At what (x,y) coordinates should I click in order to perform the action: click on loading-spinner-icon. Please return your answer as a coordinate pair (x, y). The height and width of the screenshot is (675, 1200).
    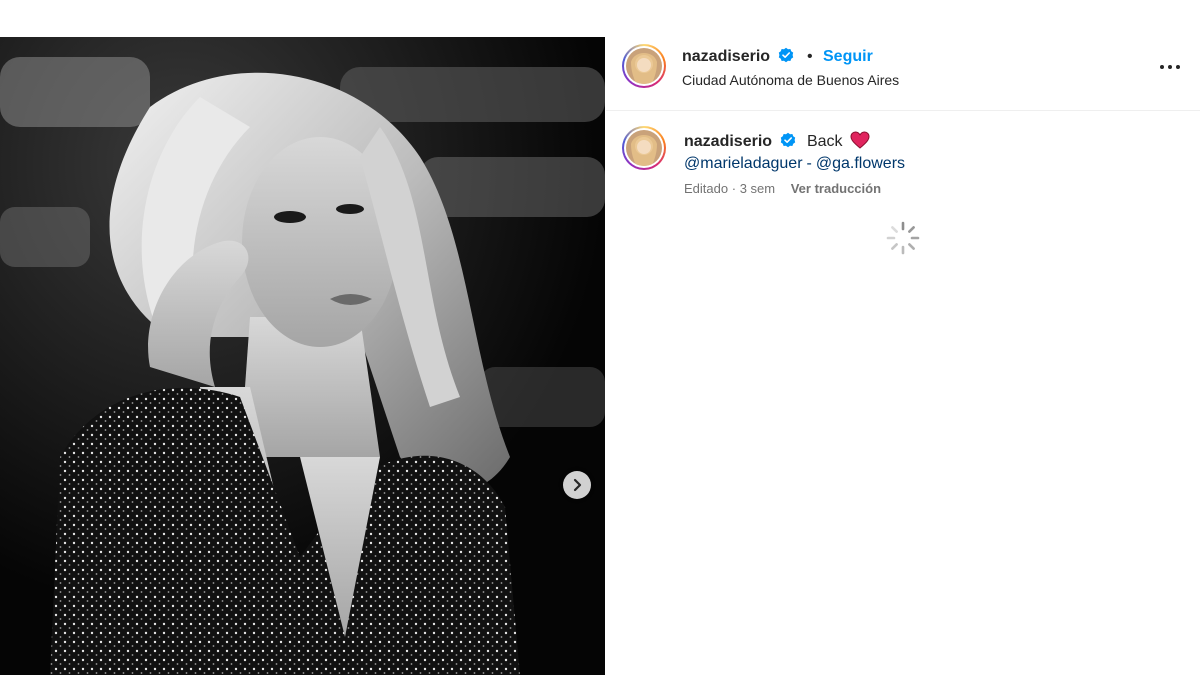
    Looking at the image, I should click on (903, 238).